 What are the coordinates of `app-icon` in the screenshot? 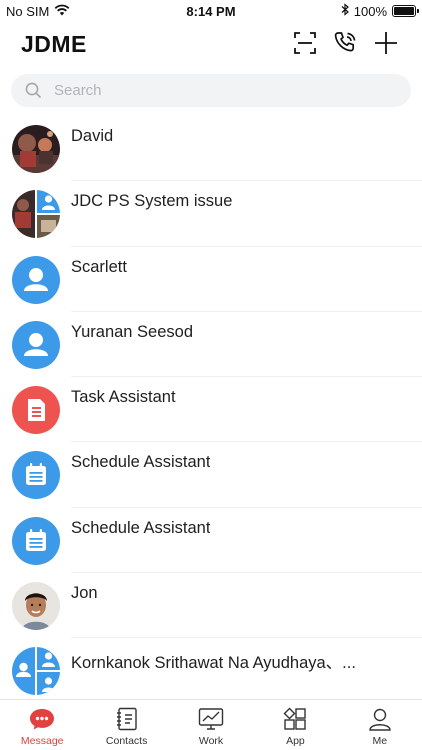 It's located at (295, 719).